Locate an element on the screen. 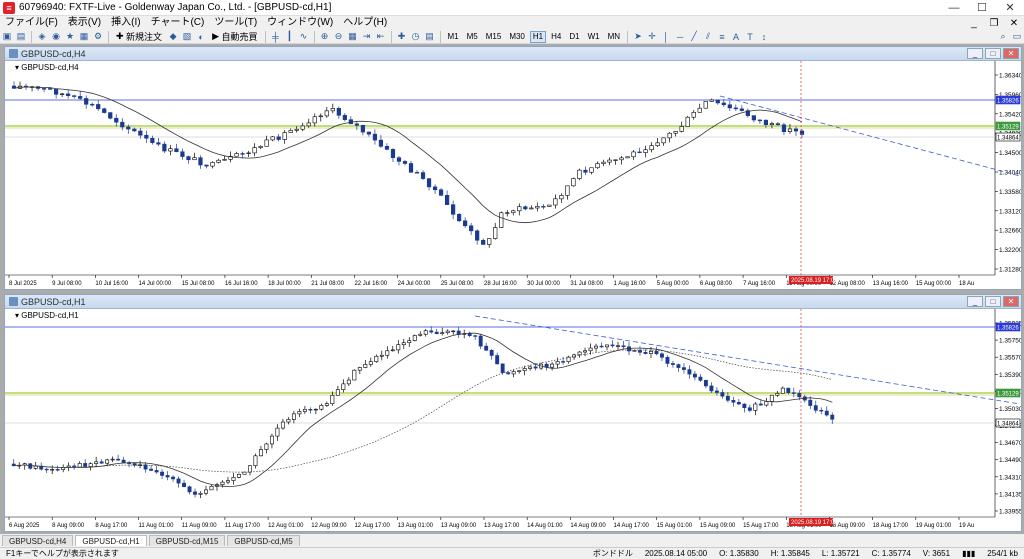 The height and width of the screenshot is (559, 1024). timeframe-h1: H1 is located at coordinates (538, 36).